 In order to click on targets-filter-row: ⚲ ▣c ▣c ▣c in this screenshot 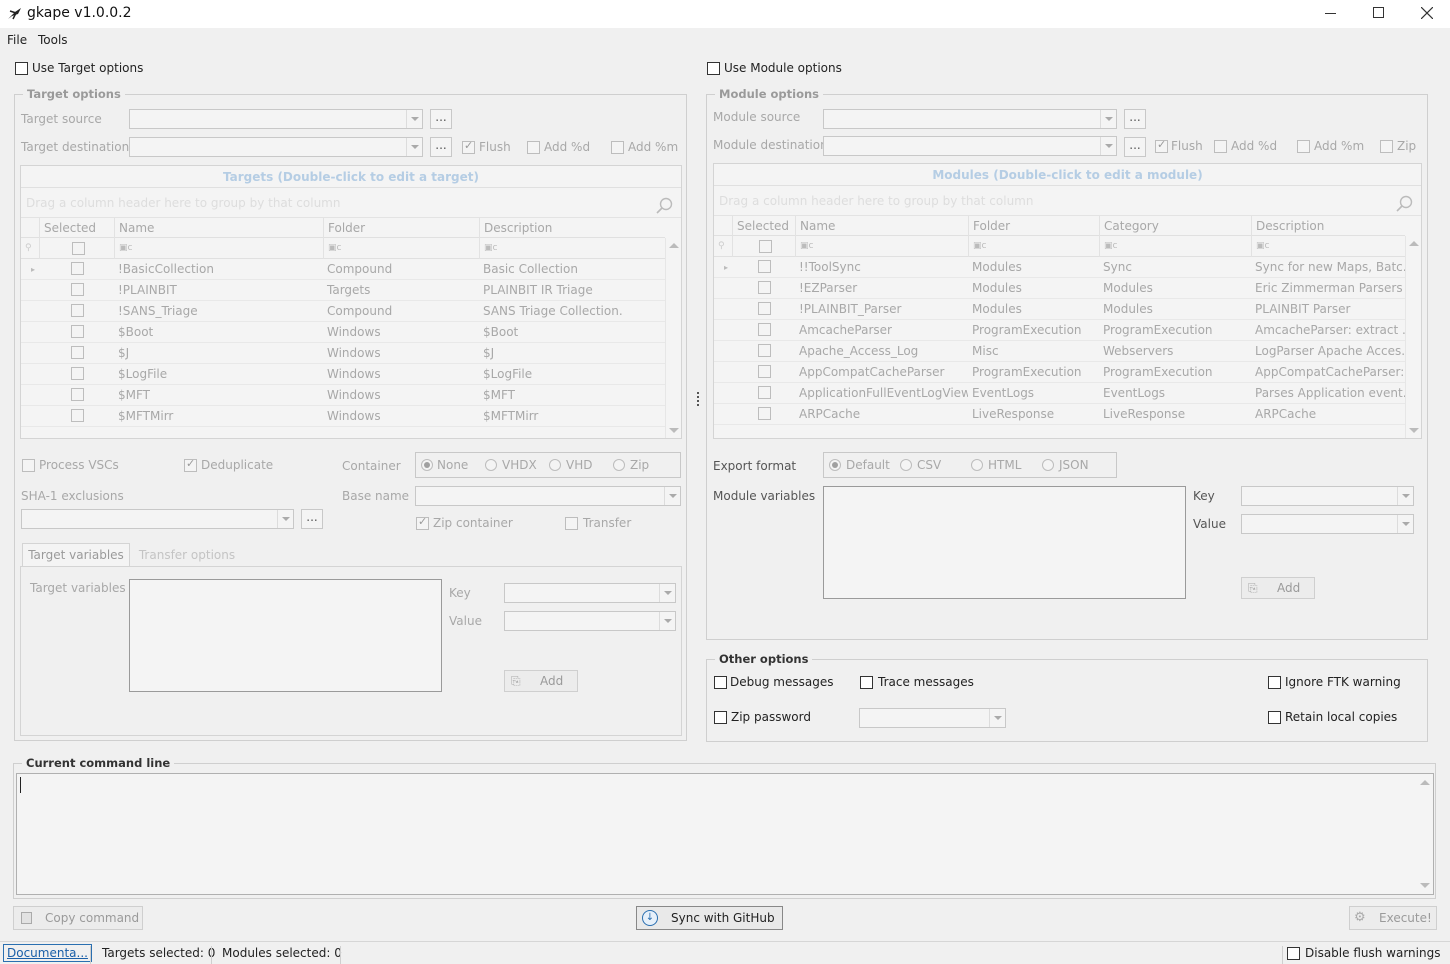, I will do `click(343, 248)`.